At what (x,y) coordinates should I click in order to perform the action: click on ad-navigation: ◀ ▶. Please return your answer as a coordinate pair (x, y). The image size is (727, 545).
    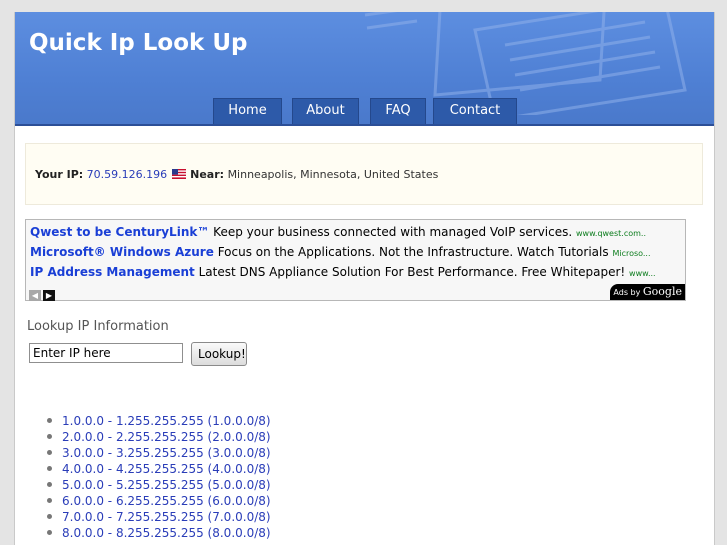
    Looking at the image, I should click on (43, 294).